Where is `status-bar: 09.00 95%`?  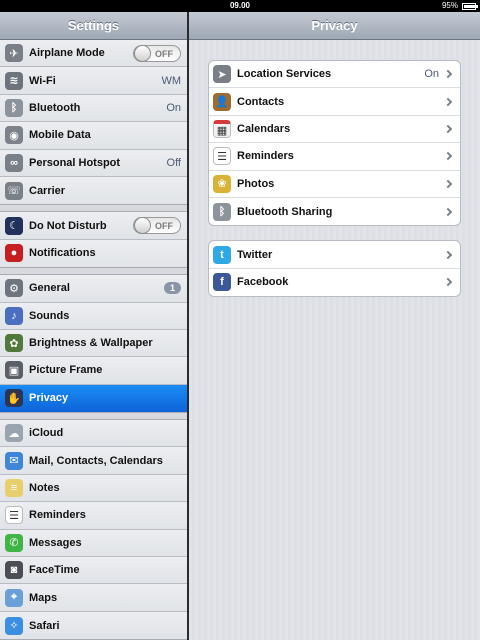 status-bar: 09.00 95% is located at coordinates (240, 6).